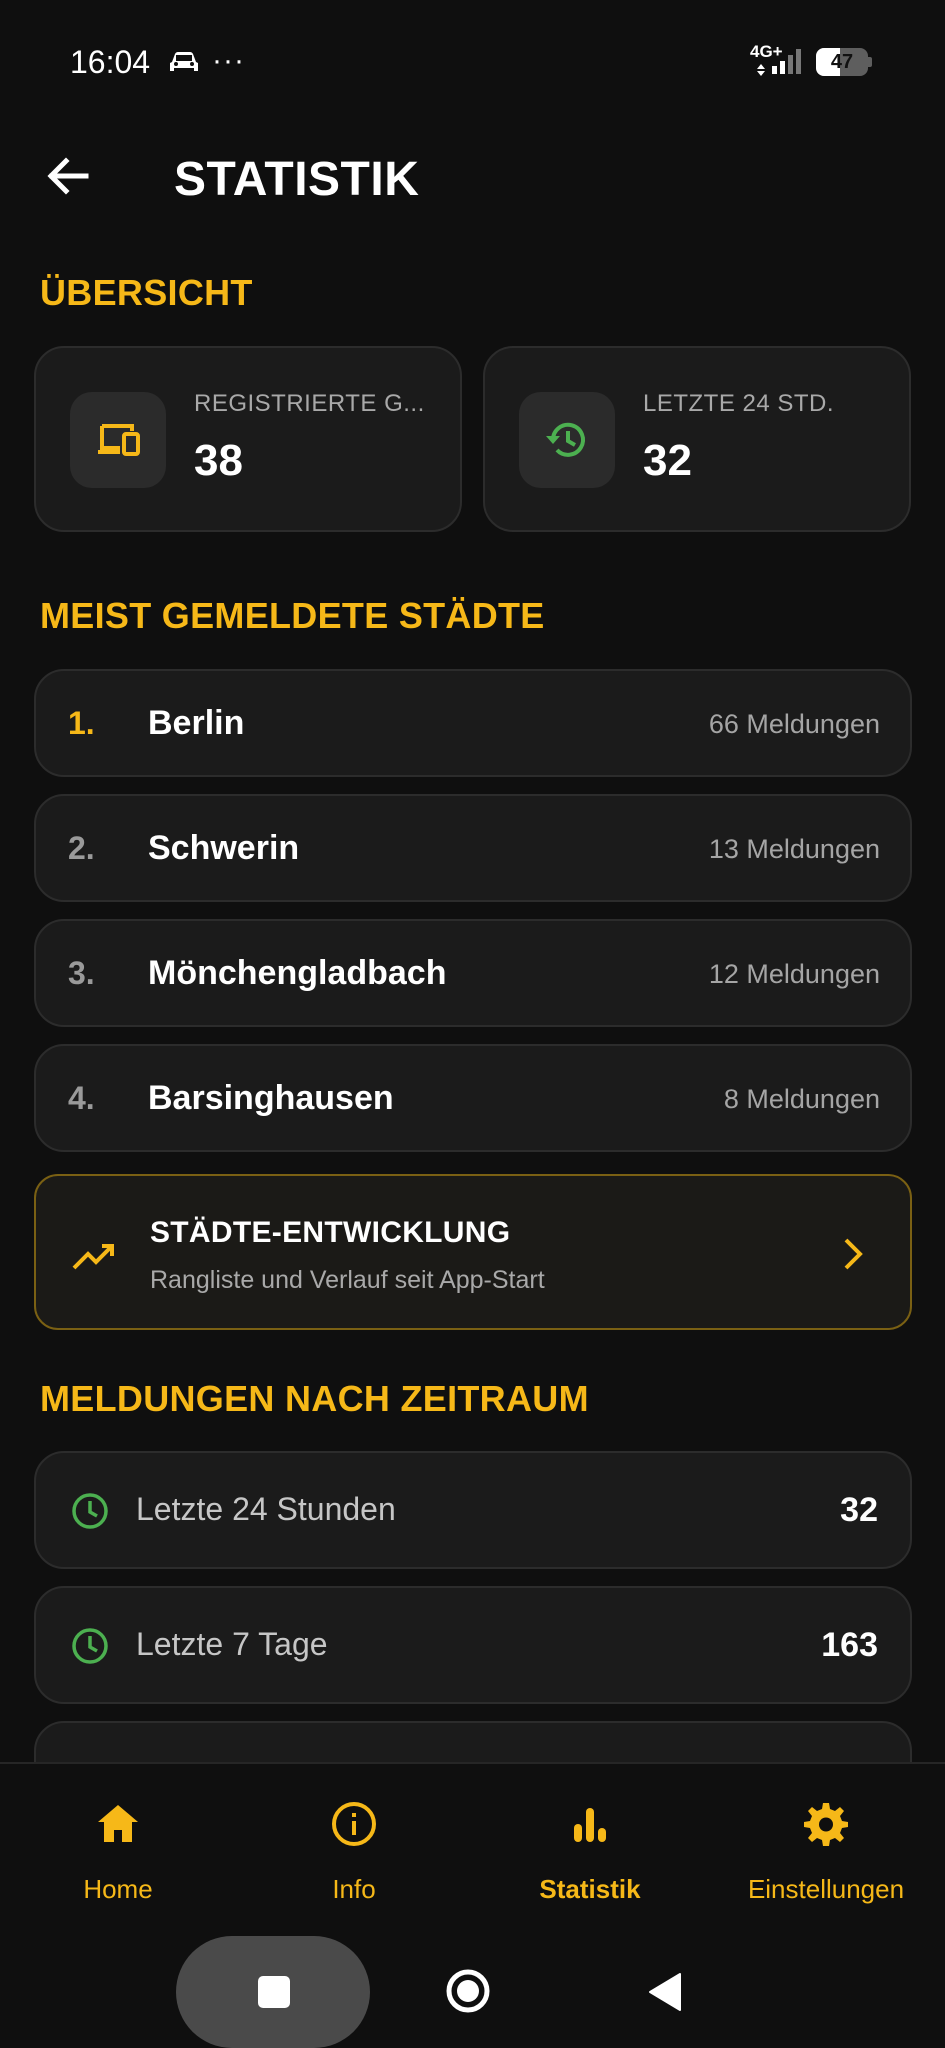 Image resolution: width=945 pixels, height=2048 pixels. Describe the element at coordinates (354, 1824) in the screenshot. I see `info-icon` at that location.